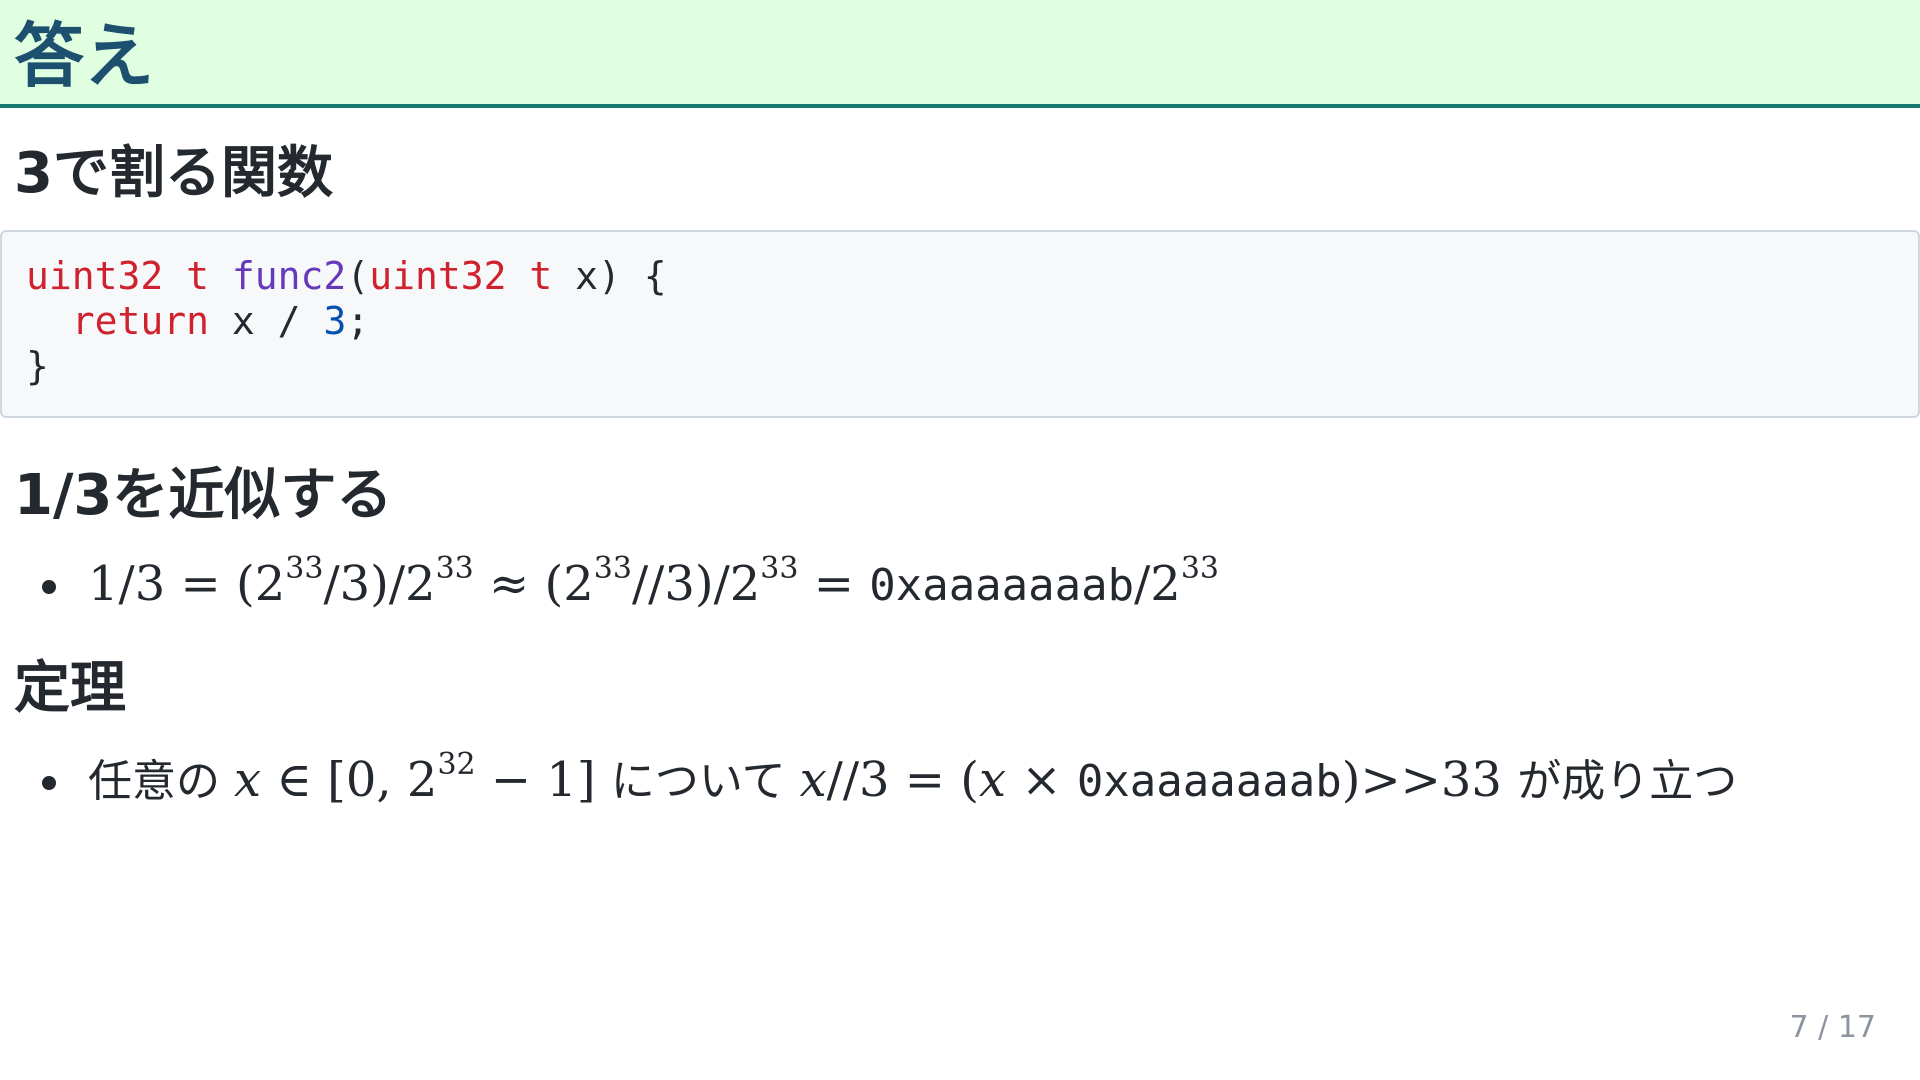 This screenshot has width=1920, height=1080. What do you see at coordinates (289, 276) in the screenshot?
I see `code-function-name: func2` at bounding box center [289, 276].